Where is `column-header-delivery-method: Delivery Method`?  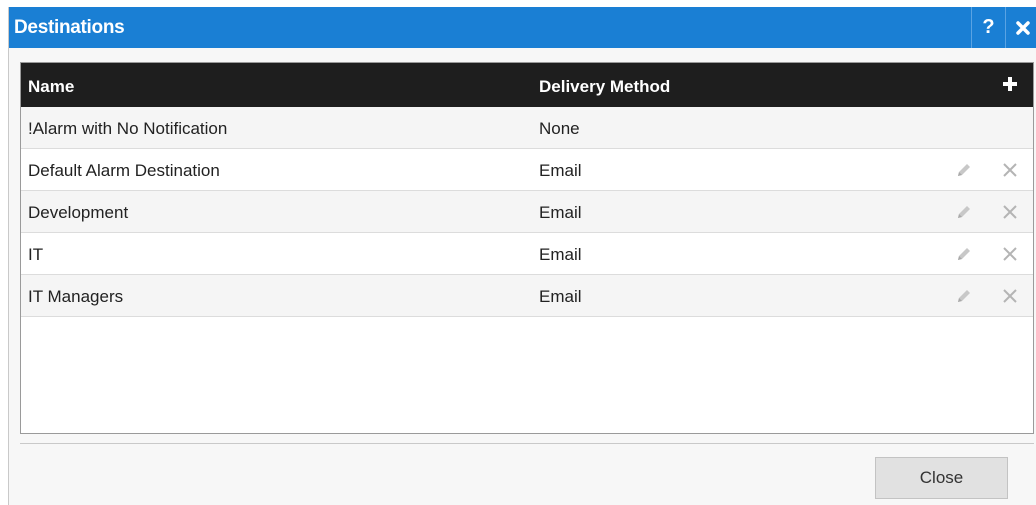
column-header-delivery-method: Delivery Method is located at coordinates (604, 87).